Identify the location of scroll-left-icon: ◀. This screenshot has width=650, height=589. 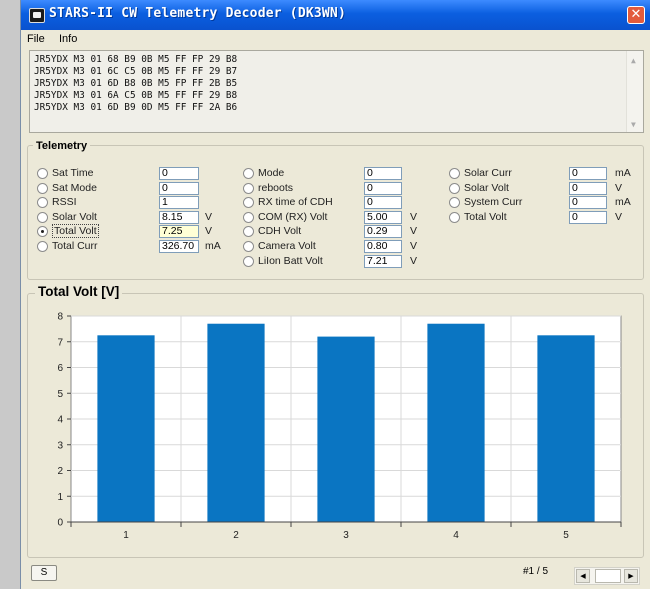
(583, 576).